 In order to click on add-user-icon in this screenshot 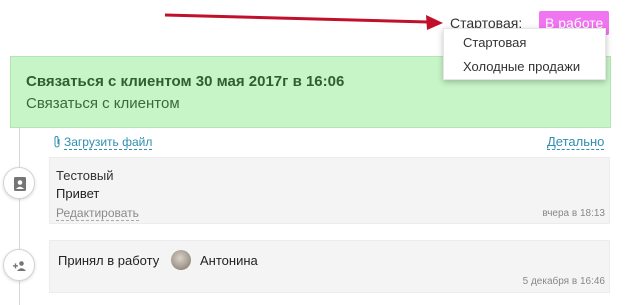, I will do `click(19, 266)`.